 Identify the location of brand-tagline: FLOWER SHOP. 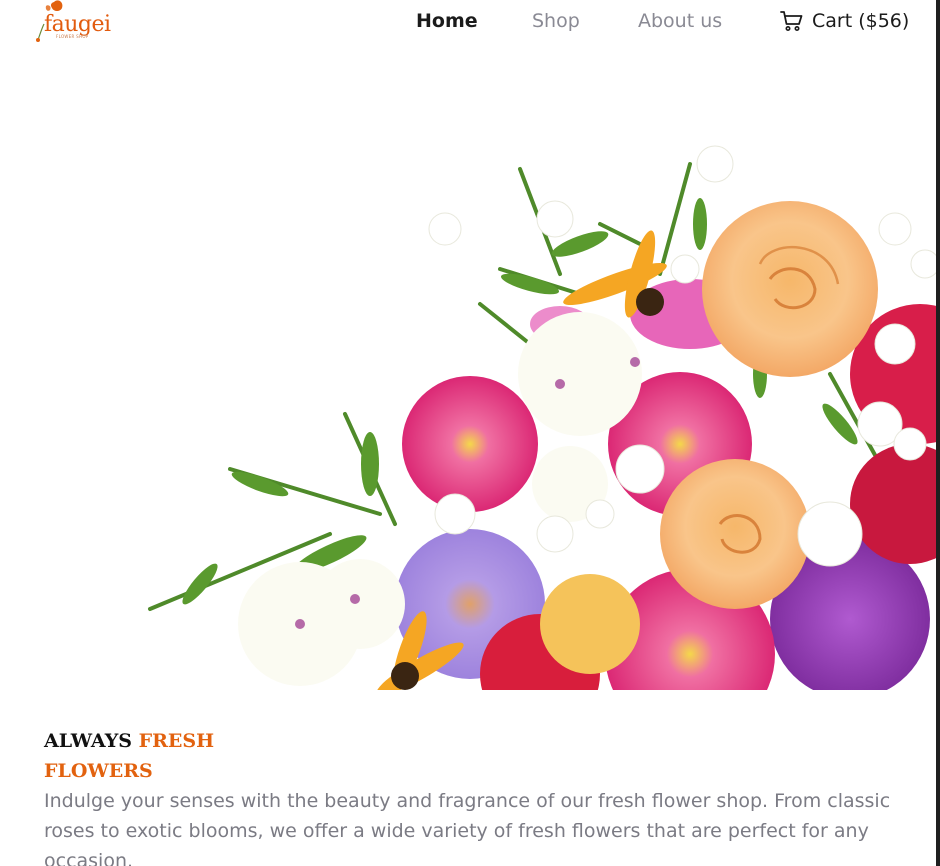
(72, 36).